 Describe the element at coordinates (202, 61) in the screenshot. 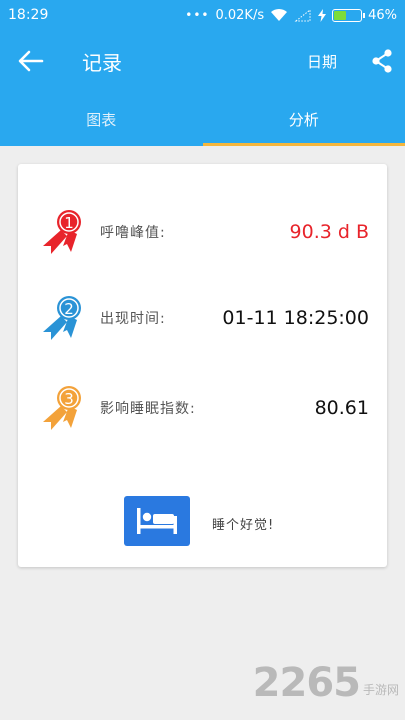

I see `app-bar: 记录 日期` at that location.